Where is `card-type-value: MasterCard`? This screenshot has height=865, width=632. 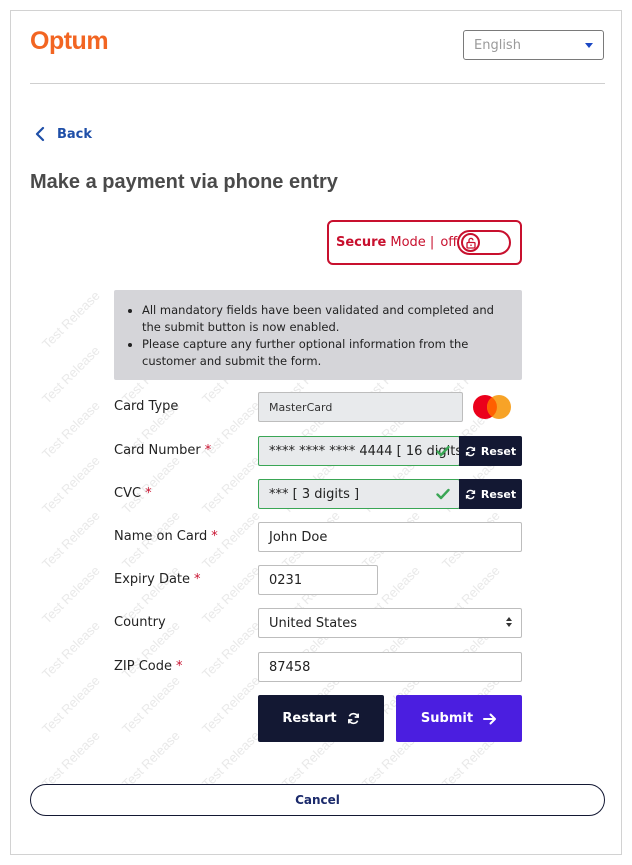
card-type-value: MasterCard is located at coordinates (301, 407).